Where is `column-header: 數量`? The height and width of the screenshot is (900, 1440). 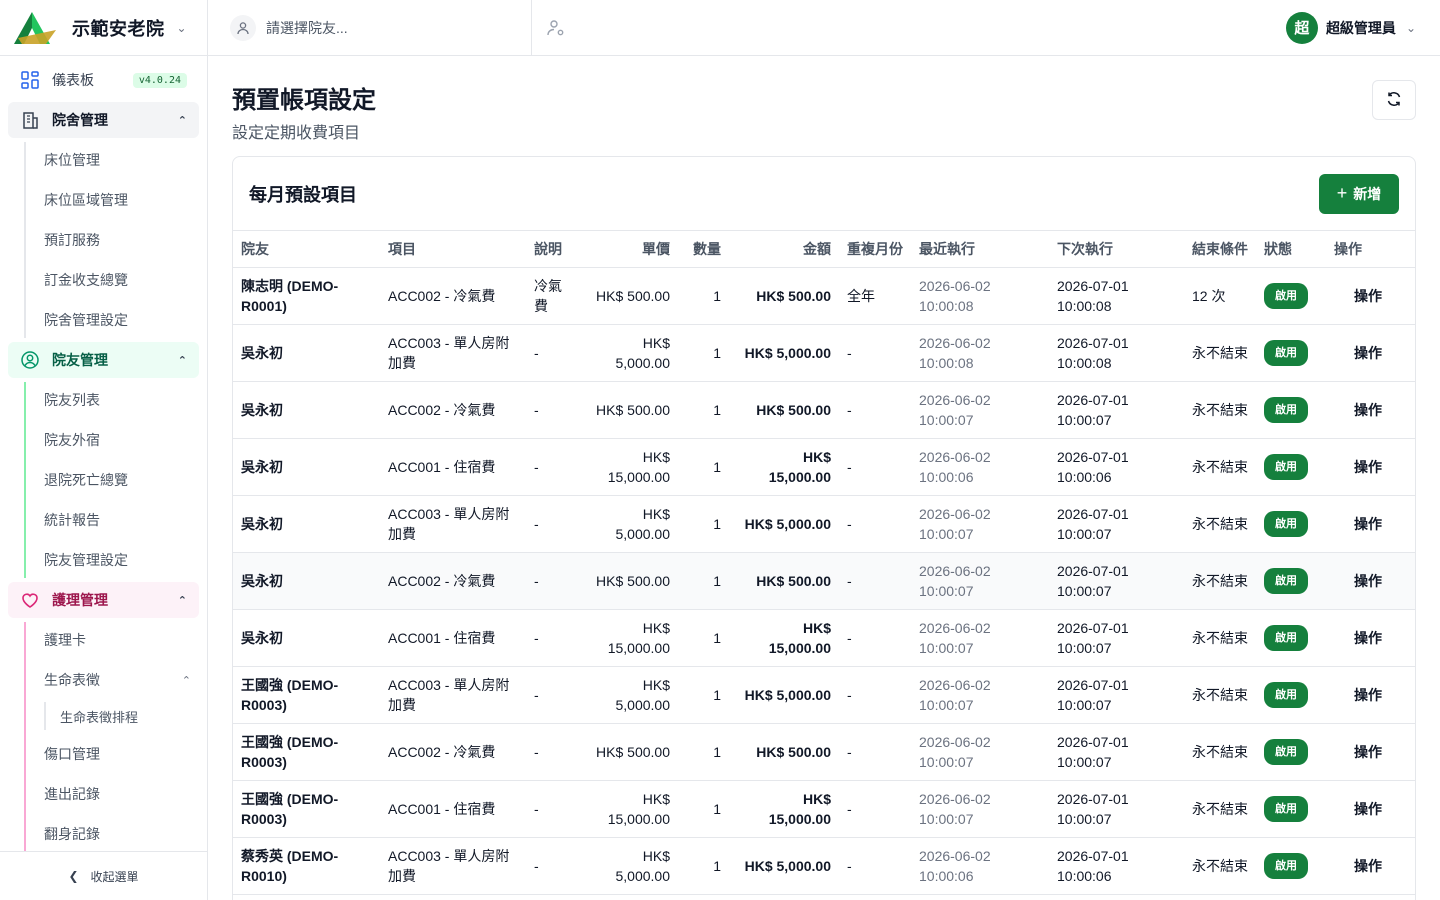 column-header: 數量 is located at coordinates (703, 249).